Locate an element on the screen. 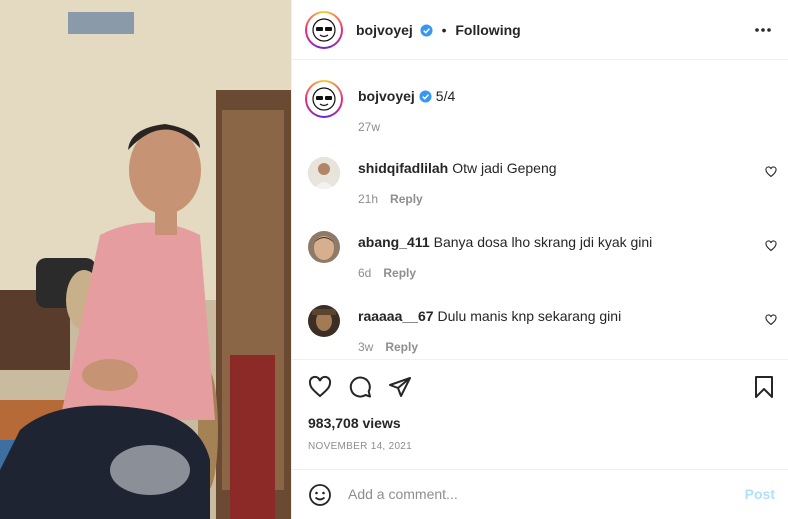  post-actions: 983,708 views NOVEMBER 14, 2021 is located at coordinates (540, 415).